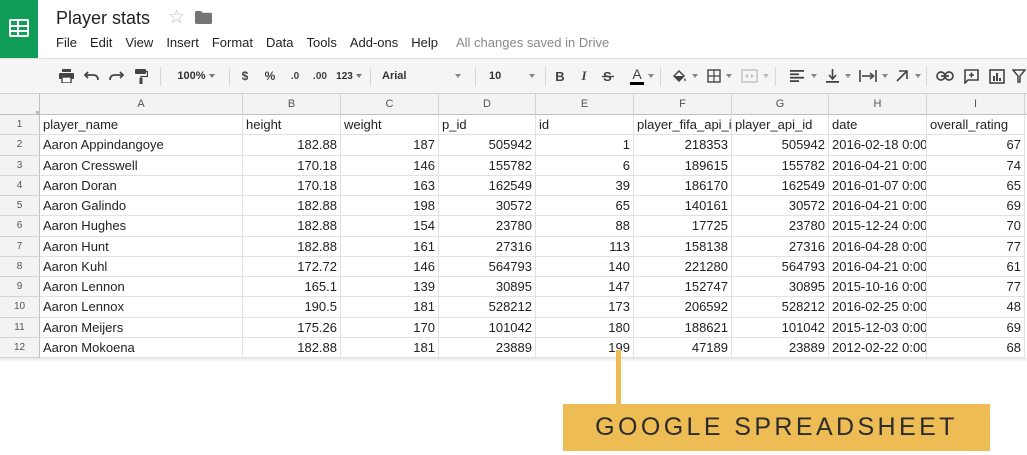 This screenshot has height=455, width=1027. Describe the element at coordinates (295, 76) in the screenshot. I see `decrease-decimals-button: .0` at that location.